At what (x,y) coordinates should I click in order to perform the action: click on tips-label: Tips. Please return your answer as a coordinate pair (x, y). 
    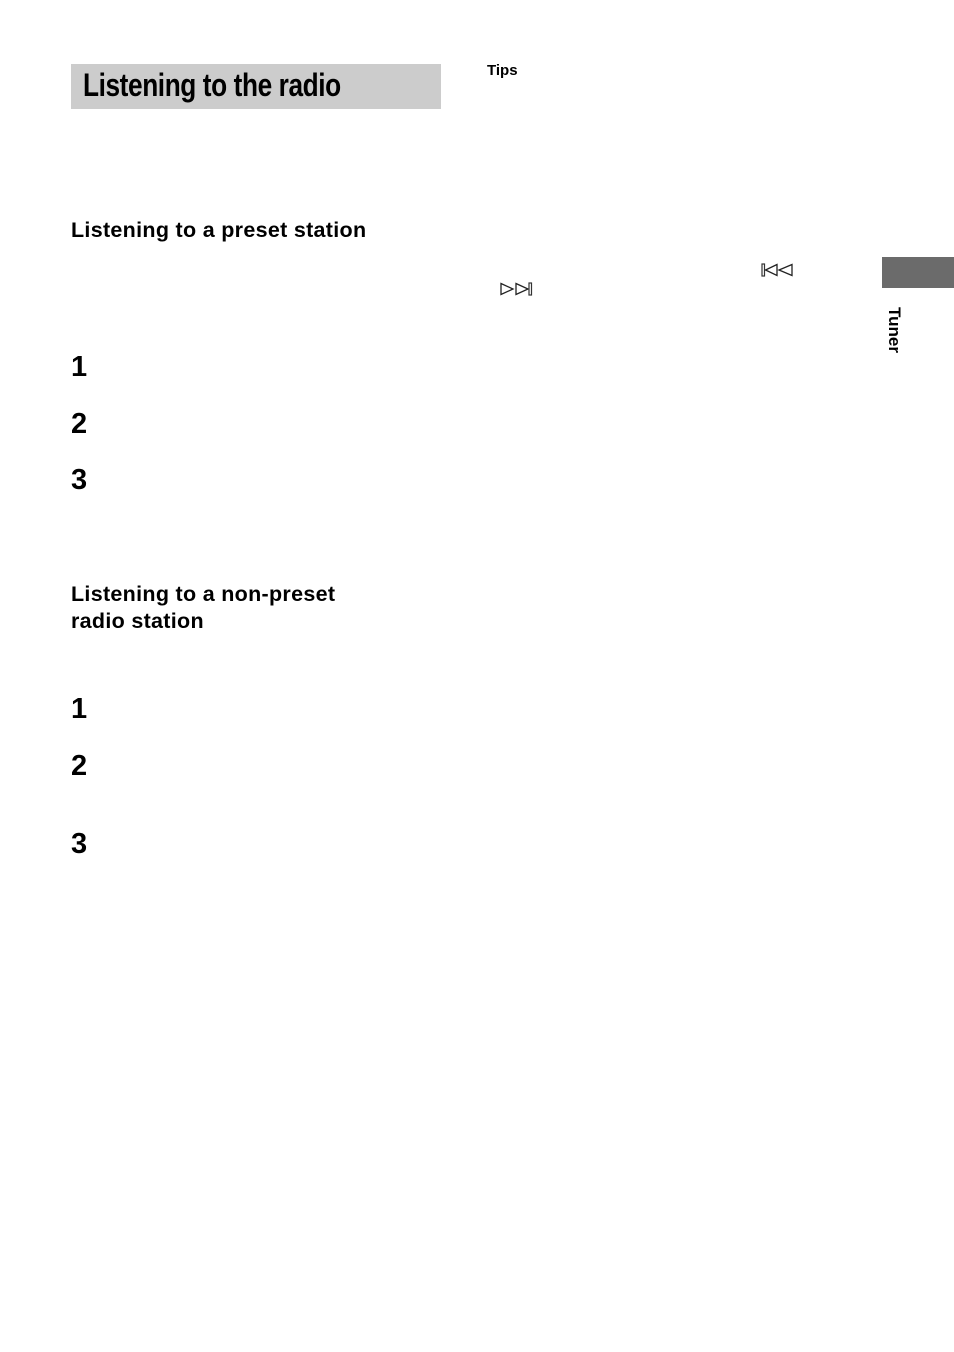
    Looking at the image, I should click on (502, 70).